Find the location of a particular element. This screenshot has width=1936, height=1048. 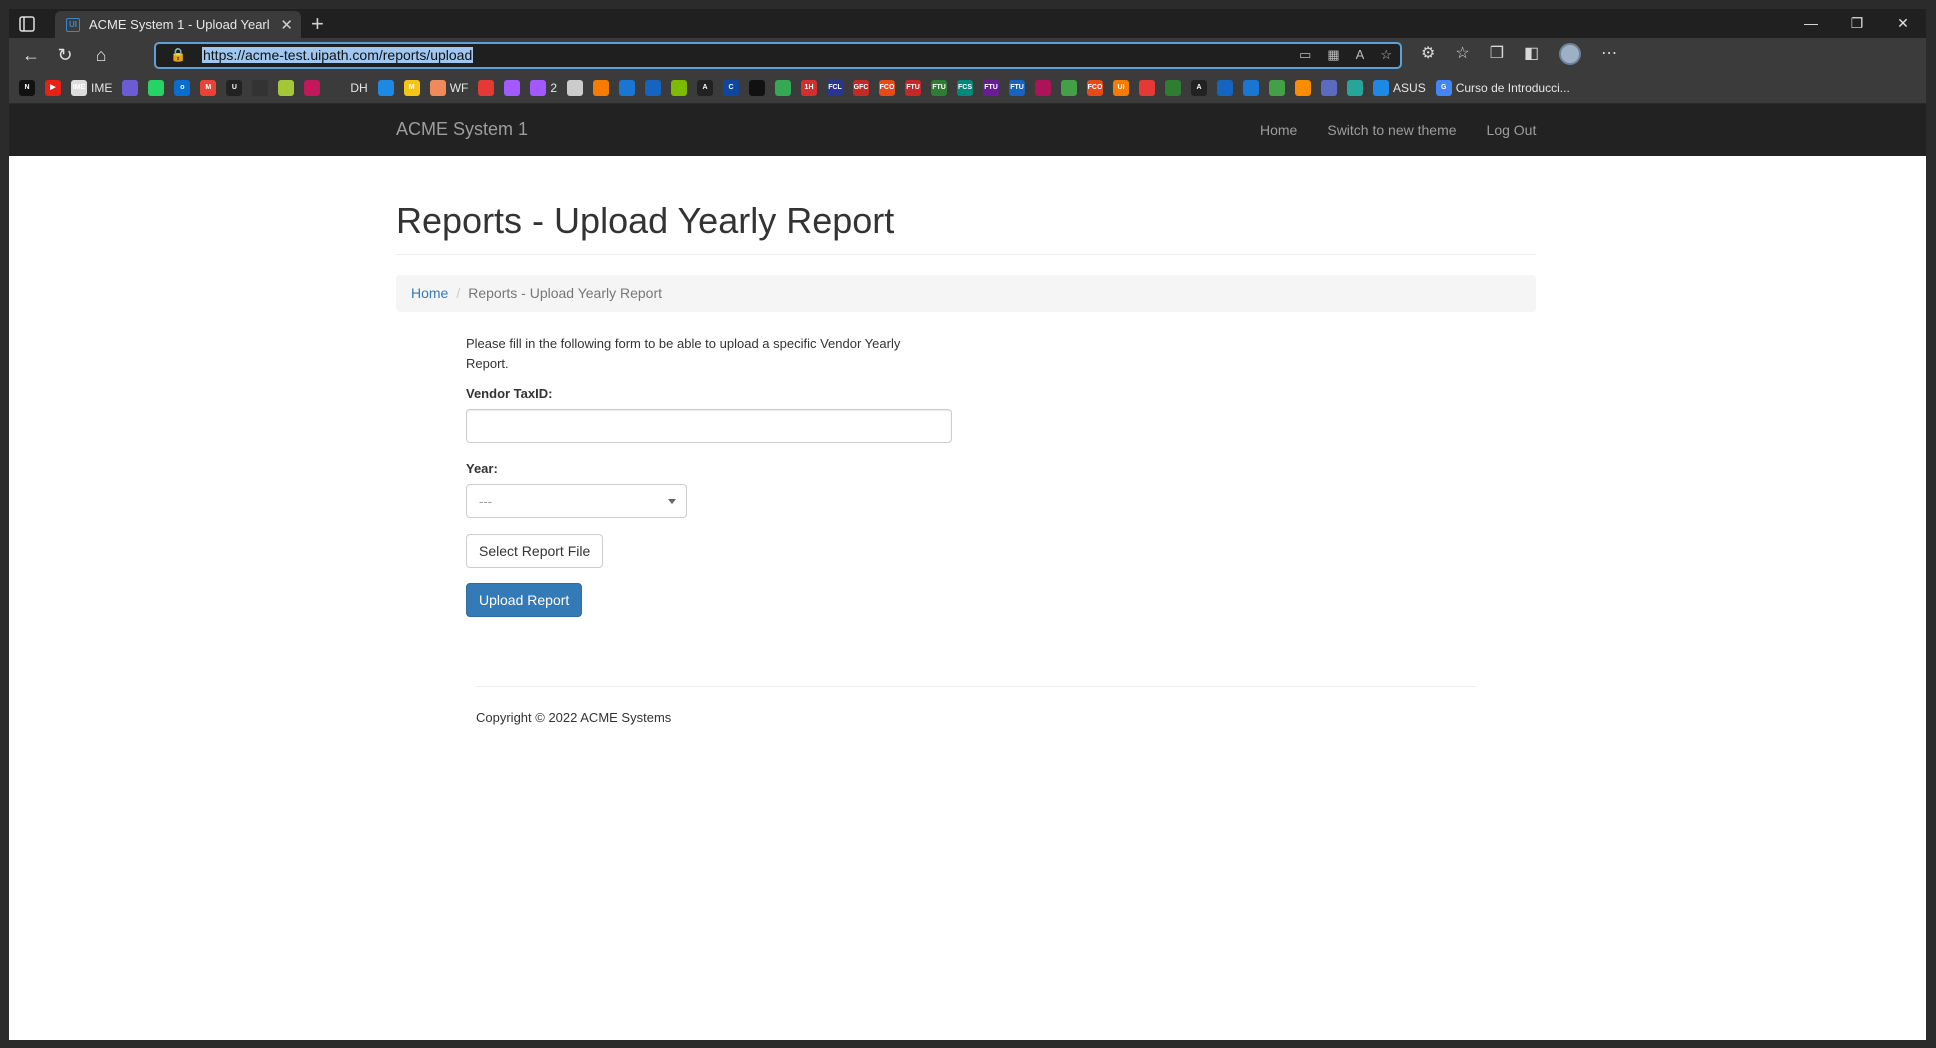

new-tab-button: + is located at coordinates (317, 24).